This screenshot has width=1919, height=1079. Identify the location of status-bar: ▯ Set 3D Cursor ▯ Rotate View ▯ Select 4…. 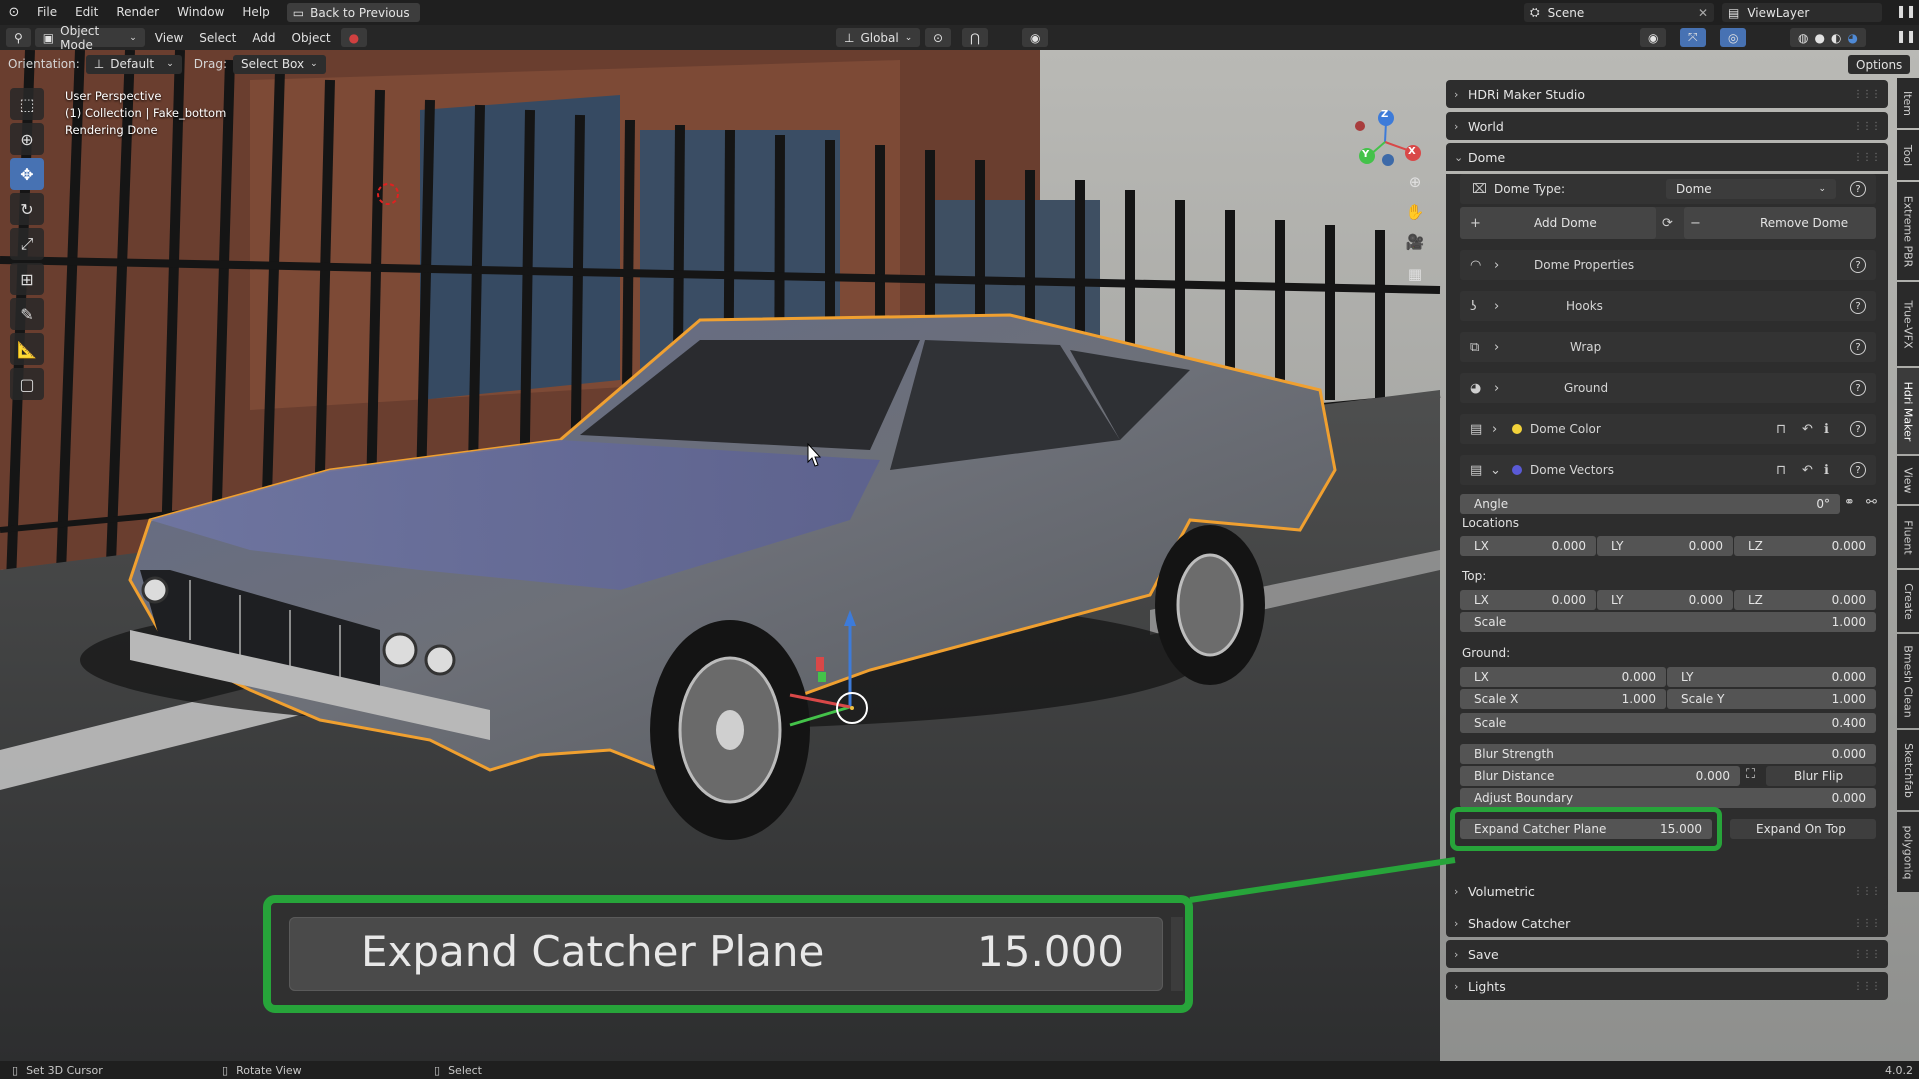
(959, 1070).